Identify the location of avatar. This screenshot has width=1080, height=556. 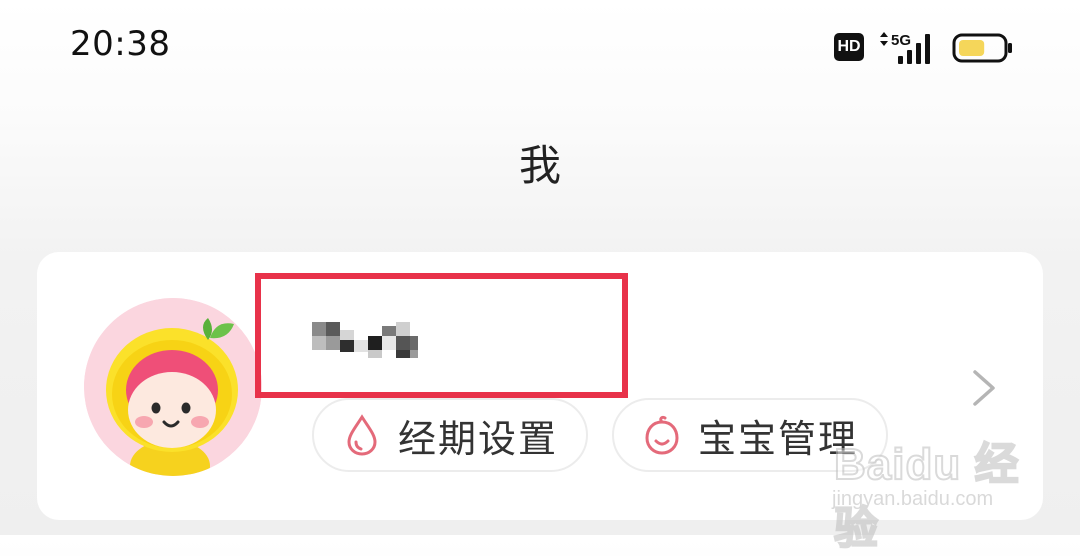
(173, 387).